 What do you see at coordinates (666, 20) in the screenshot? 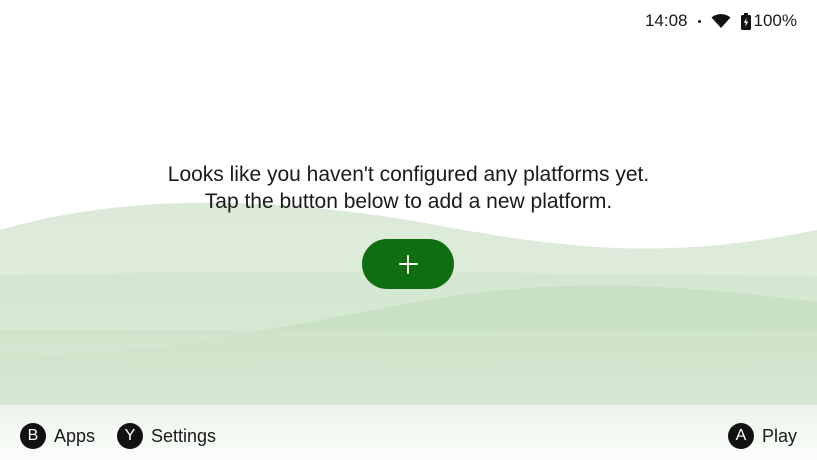
I see `status-time: 14:08` at bounding box center [666, 20].